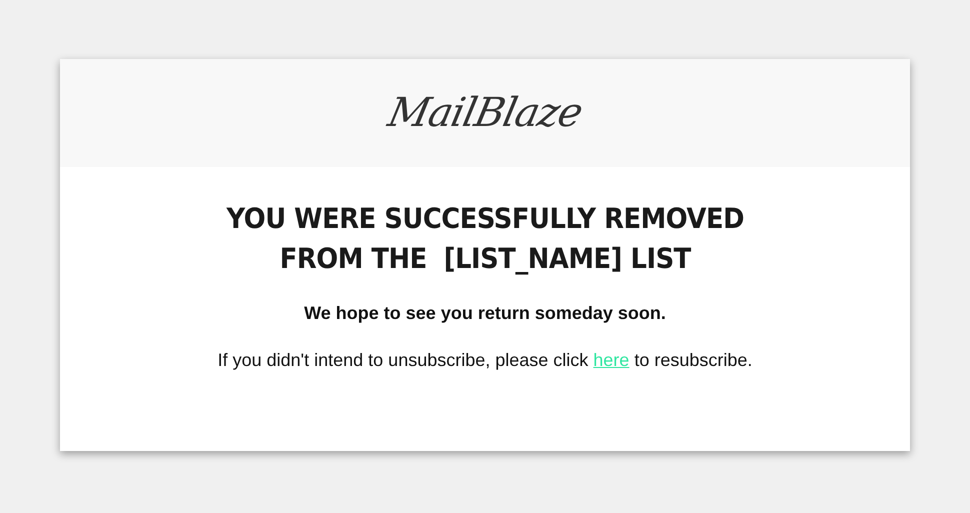  Describe the element at coordinates (485, 259) in the screenshot. I see `heading-line: FROM THE [LIST_NAME] LIST` at that location.